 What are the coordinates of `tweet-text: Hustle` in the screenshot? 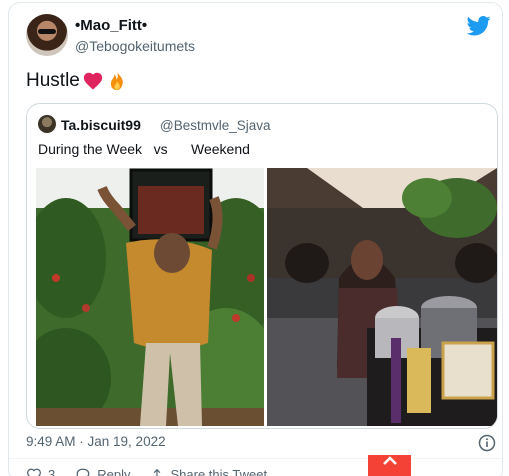 It's located at (77, 81).